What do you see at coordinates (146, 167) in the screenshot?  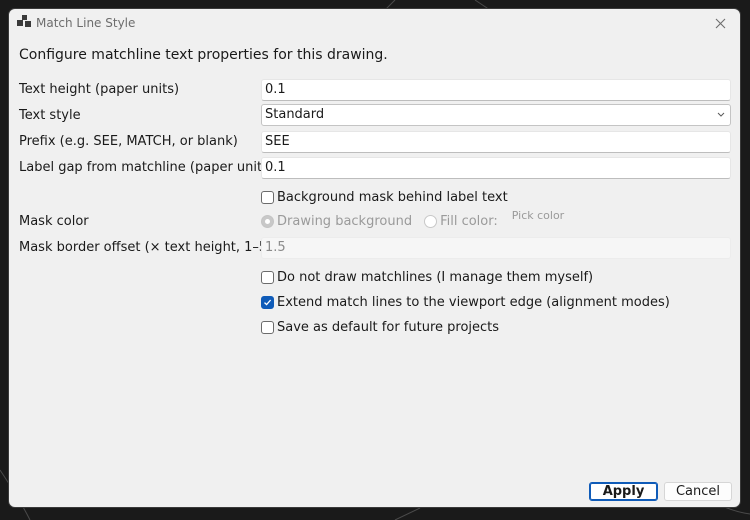 I see `label-gap-label: Label gap from matchline (paper units)` at bounding box center [146, 167].